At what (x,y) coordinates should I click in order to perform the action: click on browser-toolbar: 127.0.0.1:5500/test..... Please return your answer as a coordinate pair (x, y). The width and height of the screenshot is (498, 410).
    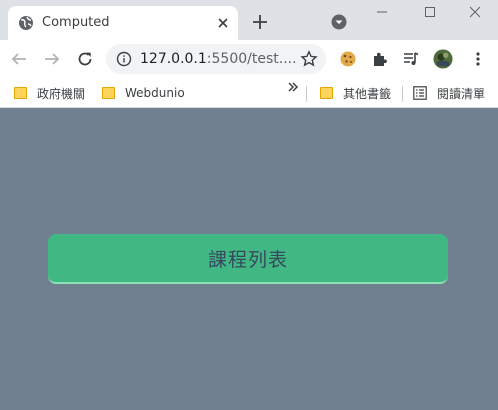
    Looking at the image, I should click on (249, 59).